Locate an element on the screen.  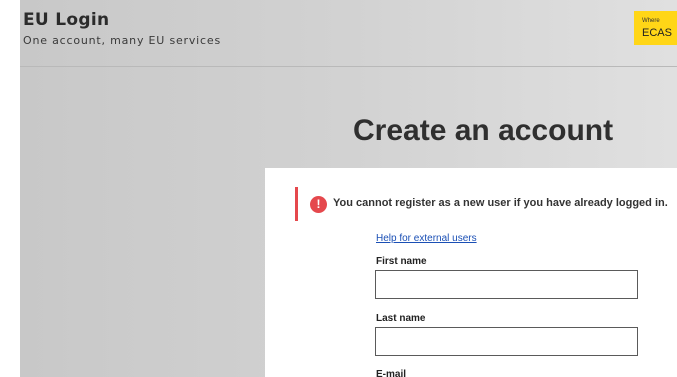
last-name-input is located at coordinates (506, 341).